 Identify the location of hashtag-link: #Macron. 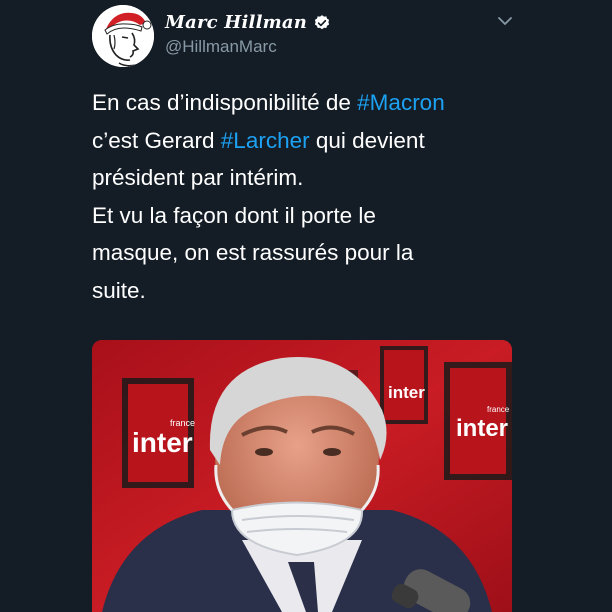
(401, 102).